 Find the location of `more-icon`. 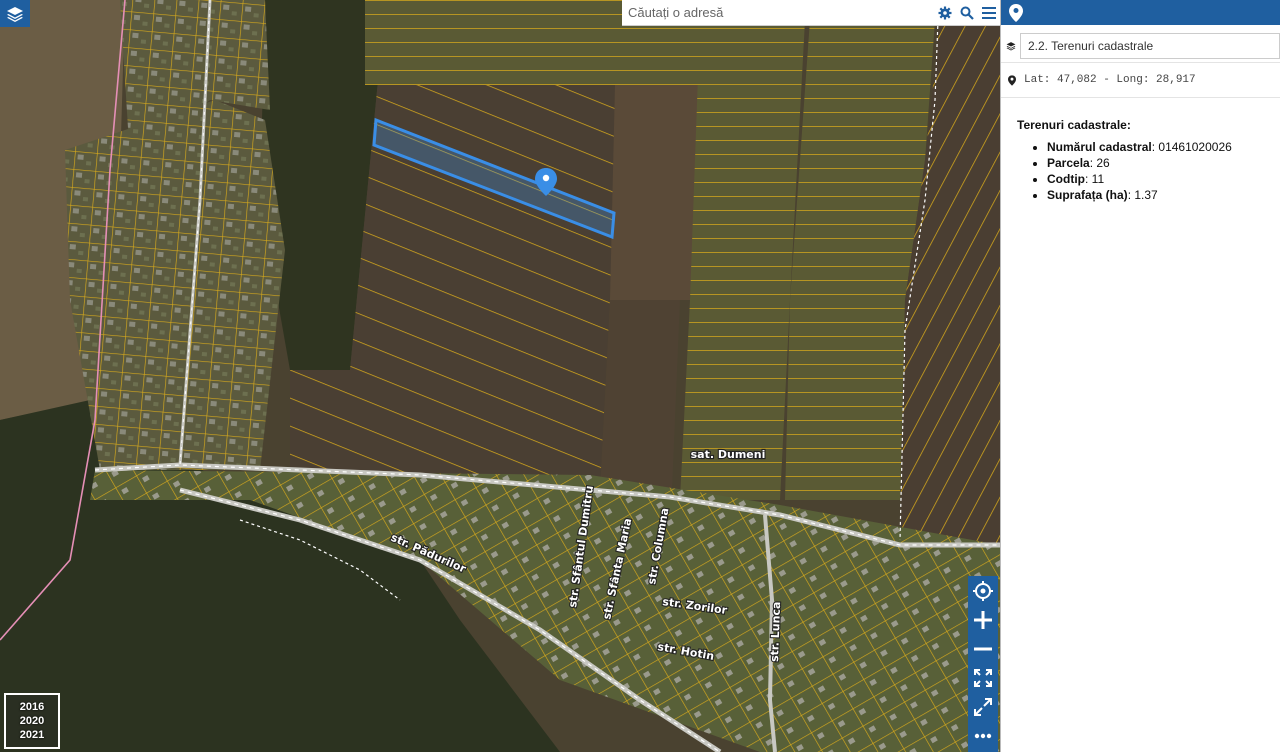

more-icon is located at coordinates (983, 735).